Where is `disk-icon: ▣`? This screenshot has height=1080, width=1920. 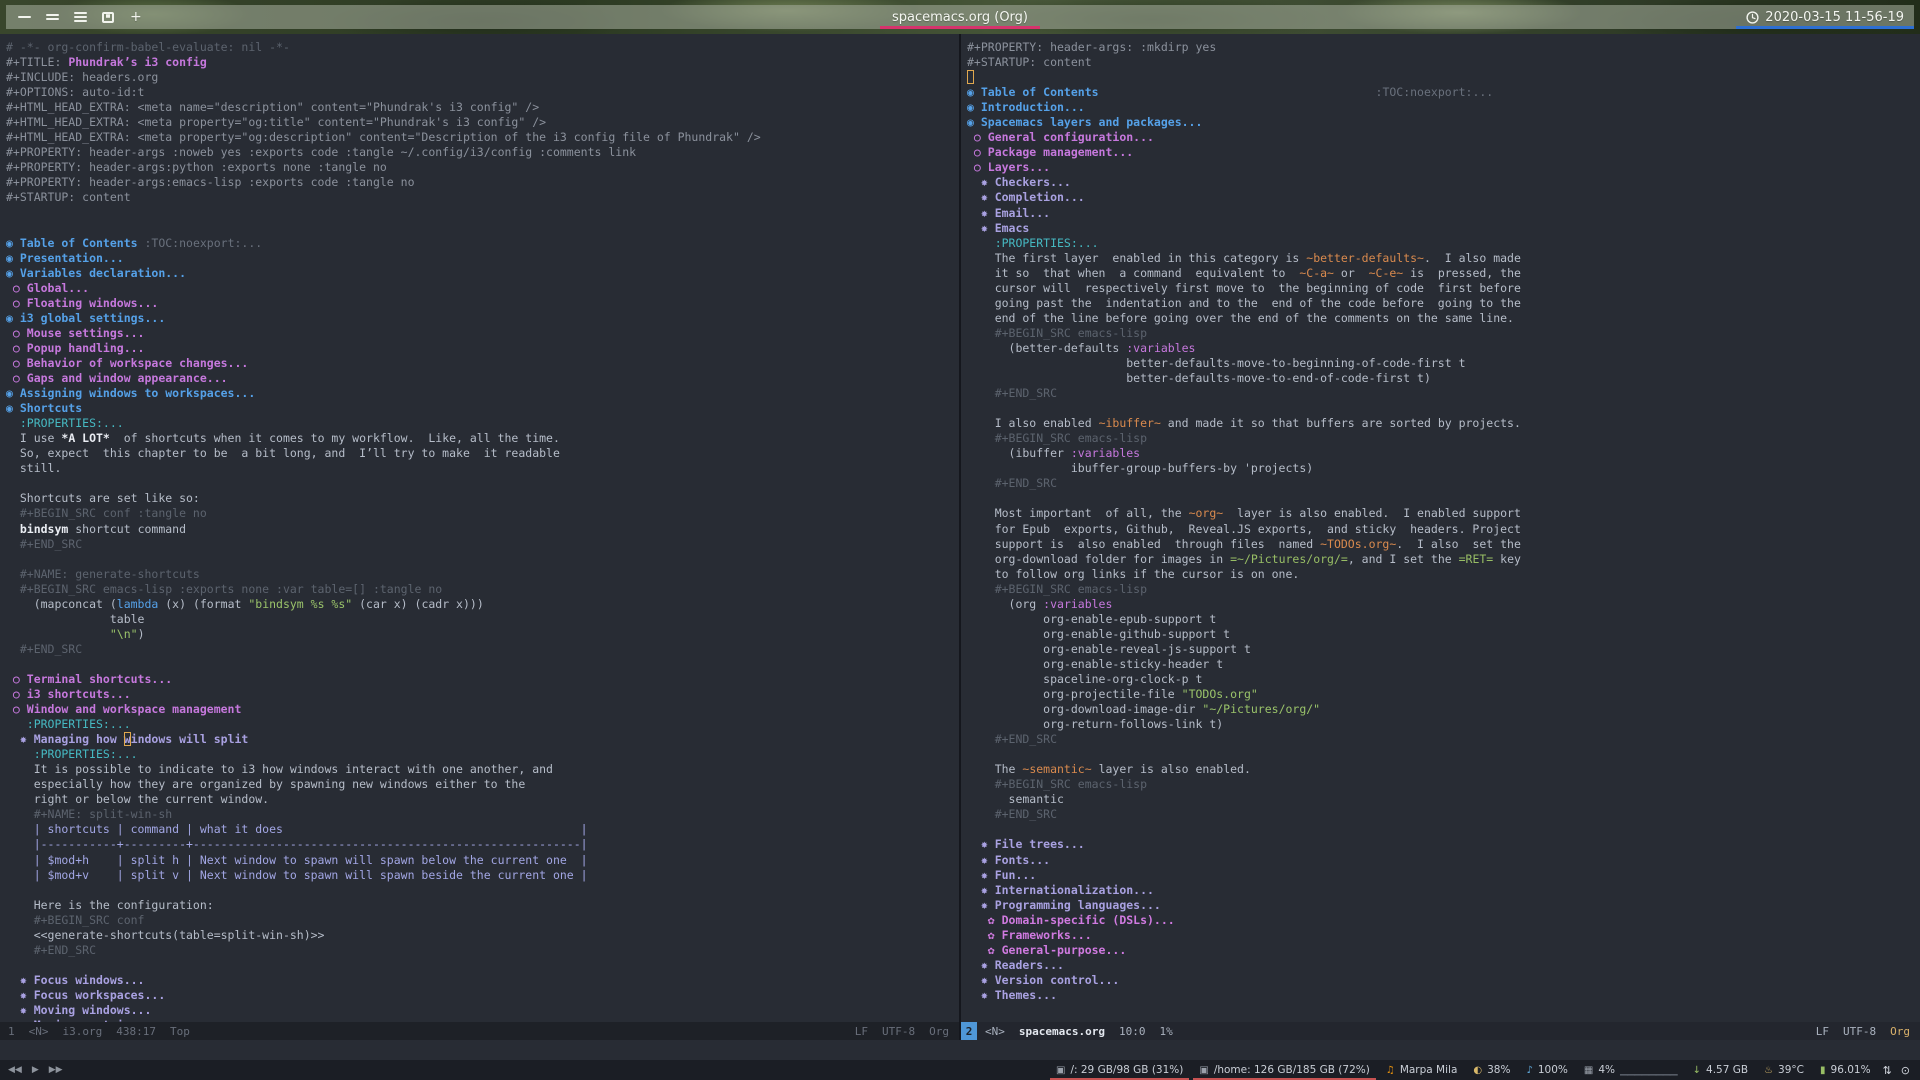 disk-icon: ▣ is located at coordinates (1204, 1070).